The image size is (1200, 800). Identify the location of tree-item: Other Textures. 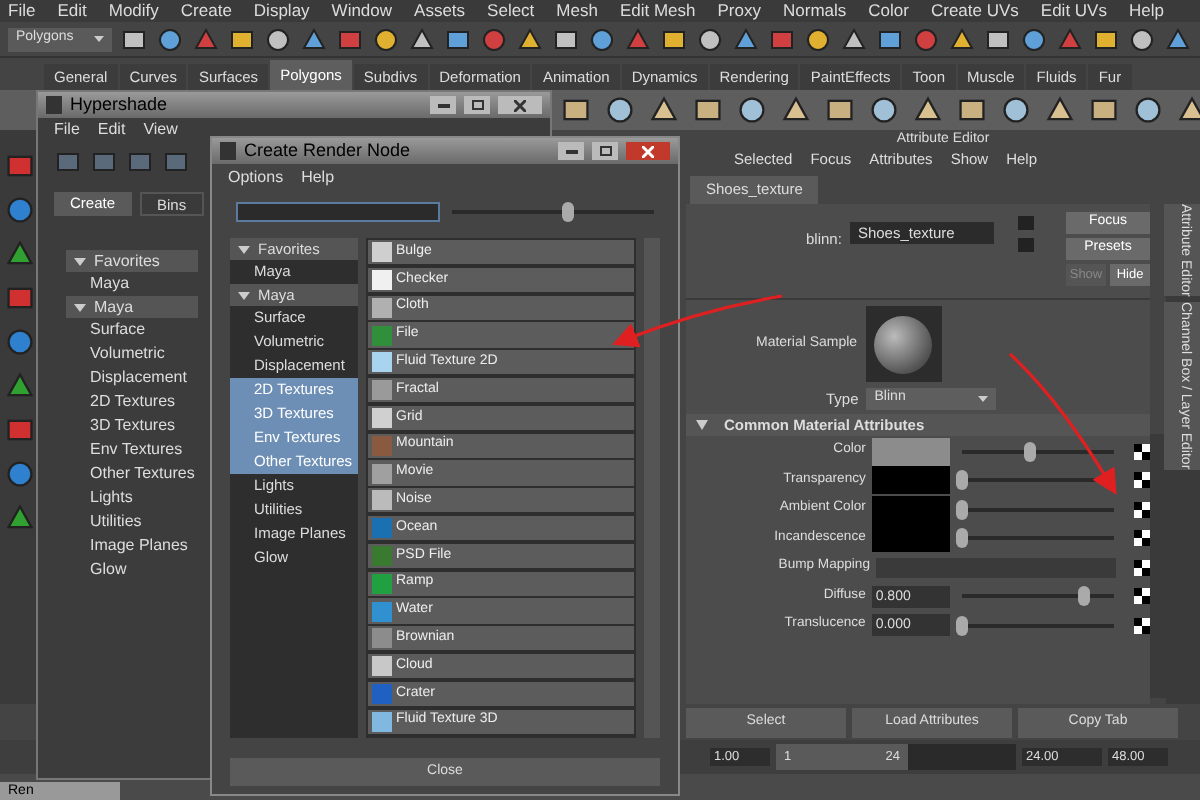
(132, 474).